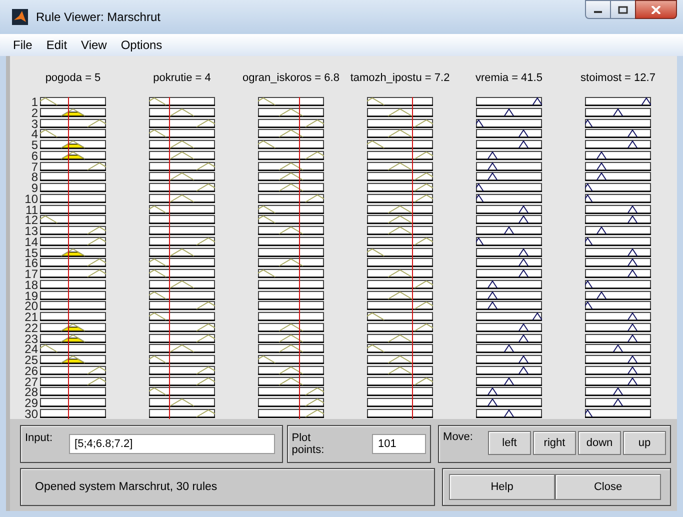 This screenshot has width=683, height=517. Describe the element at coordinates (31, 263) in the screenshot. I see `rule-number: 16` at that location.